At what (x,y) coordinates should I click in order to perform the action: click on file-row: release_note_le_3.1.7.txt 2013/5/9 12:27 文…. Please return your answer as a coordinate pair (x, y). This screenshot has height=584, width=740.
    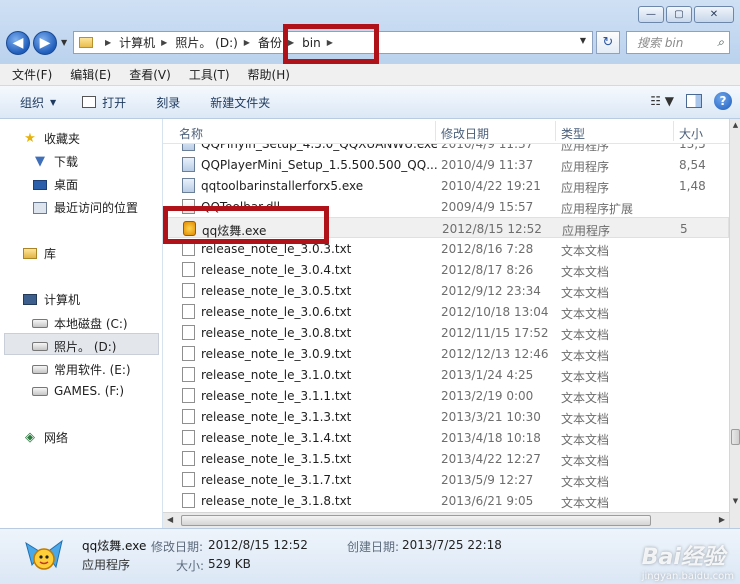
    Looking at the image, I should click on (446, 479).